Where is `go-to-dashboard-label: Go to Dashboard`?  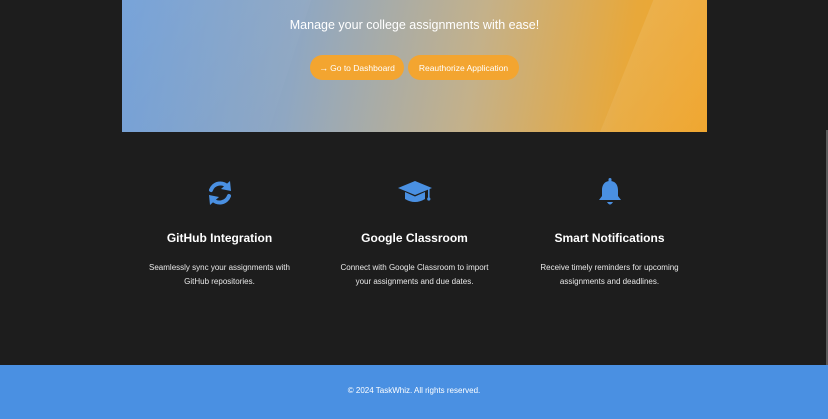 go-to-dashboard-label: Go to Dashboard is located at coordinates (362, 67).